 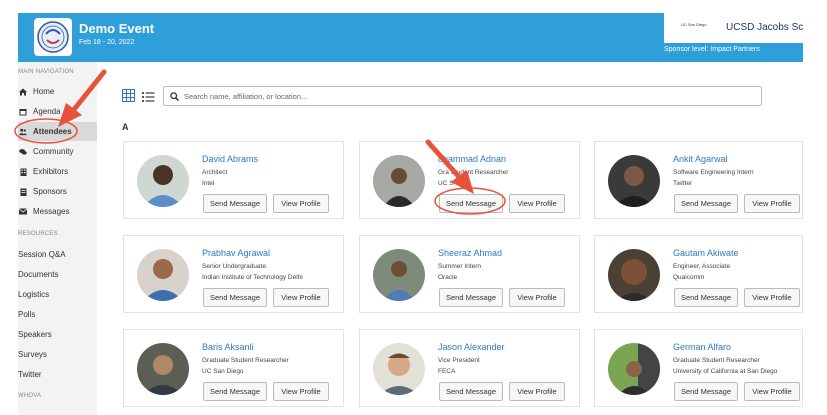 What do you see at coordinates (47, 111) in the screenshot?
I see `sidebar-item-label: Agenda` at bounding box center [47, 111].